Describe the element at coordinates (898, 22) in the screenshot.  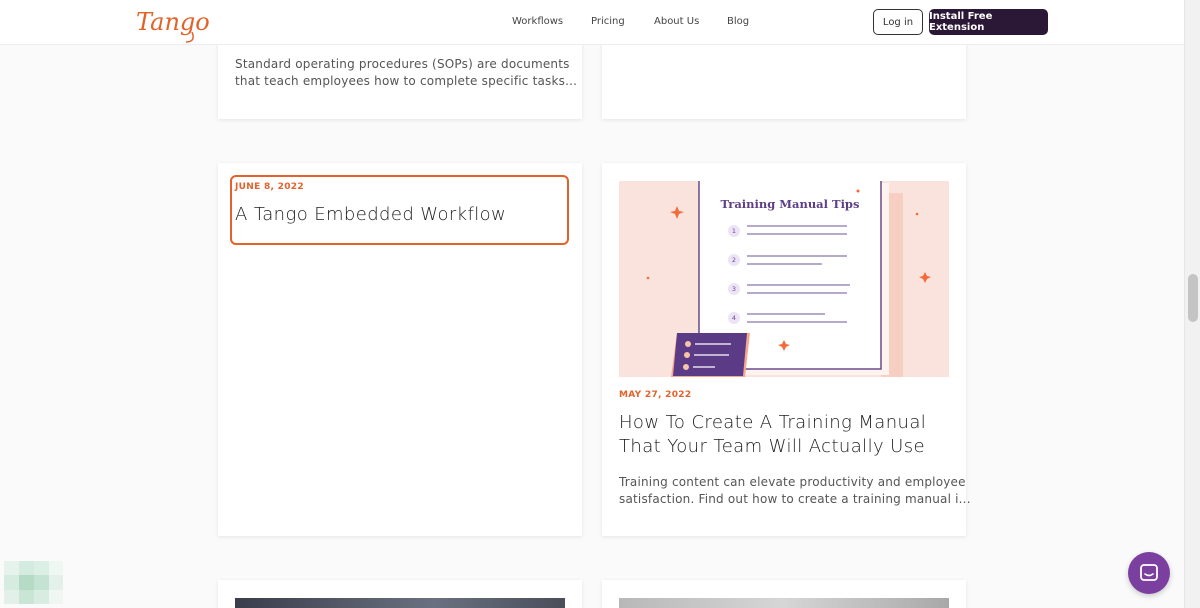
I see `login-button: Log in` at that location.